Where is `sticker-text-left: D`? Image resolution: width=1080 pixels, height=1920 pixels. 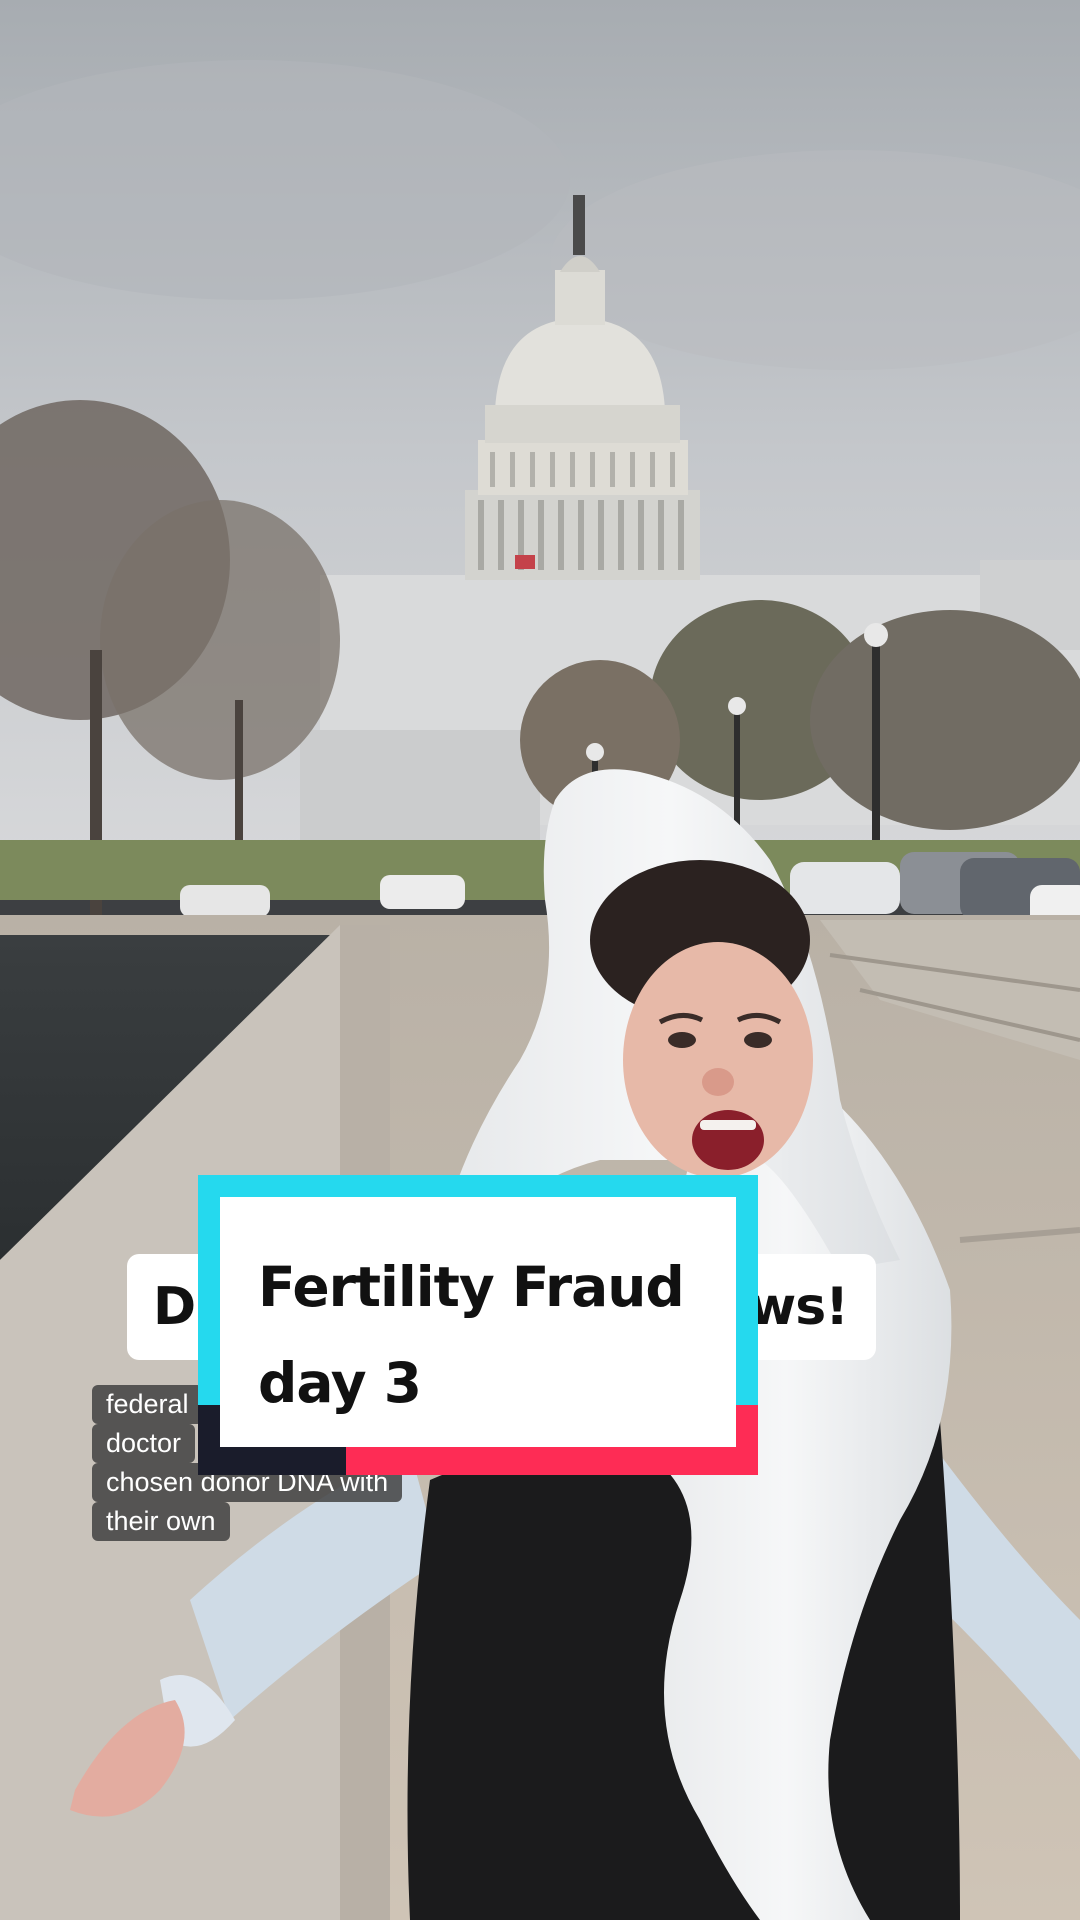
sticker-text-left: D is located at coordinates (174, 1307).